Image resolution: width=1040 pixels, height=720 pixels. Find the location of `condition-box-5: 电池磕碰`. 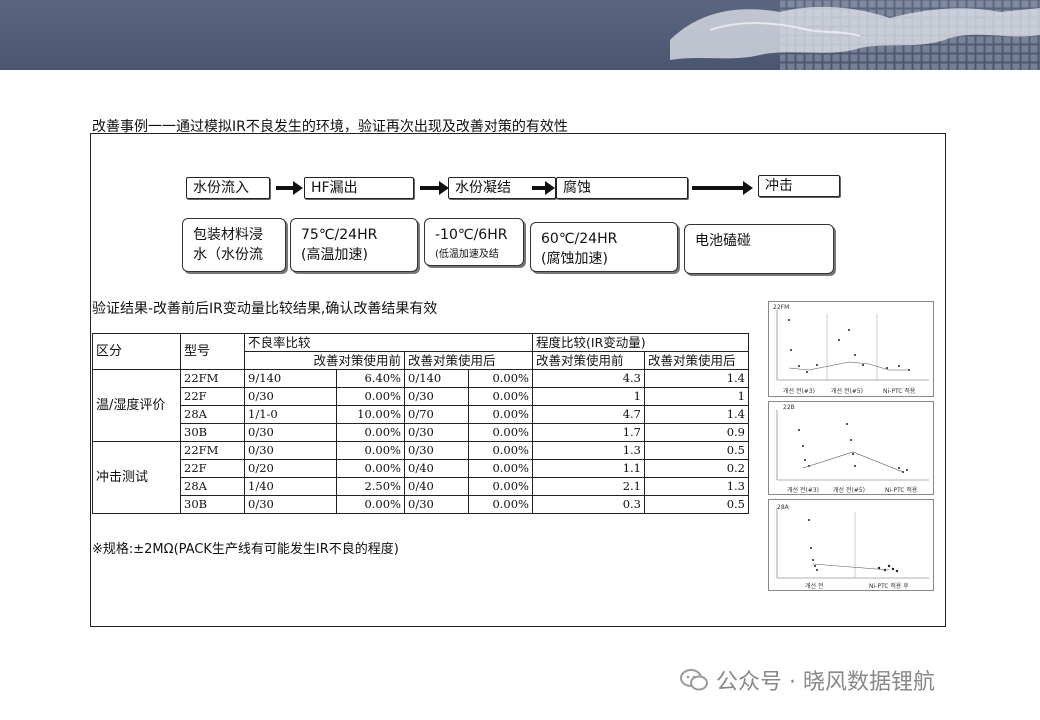

condition-box-5: 电池磕碰 is located at coordinates (759, 249).